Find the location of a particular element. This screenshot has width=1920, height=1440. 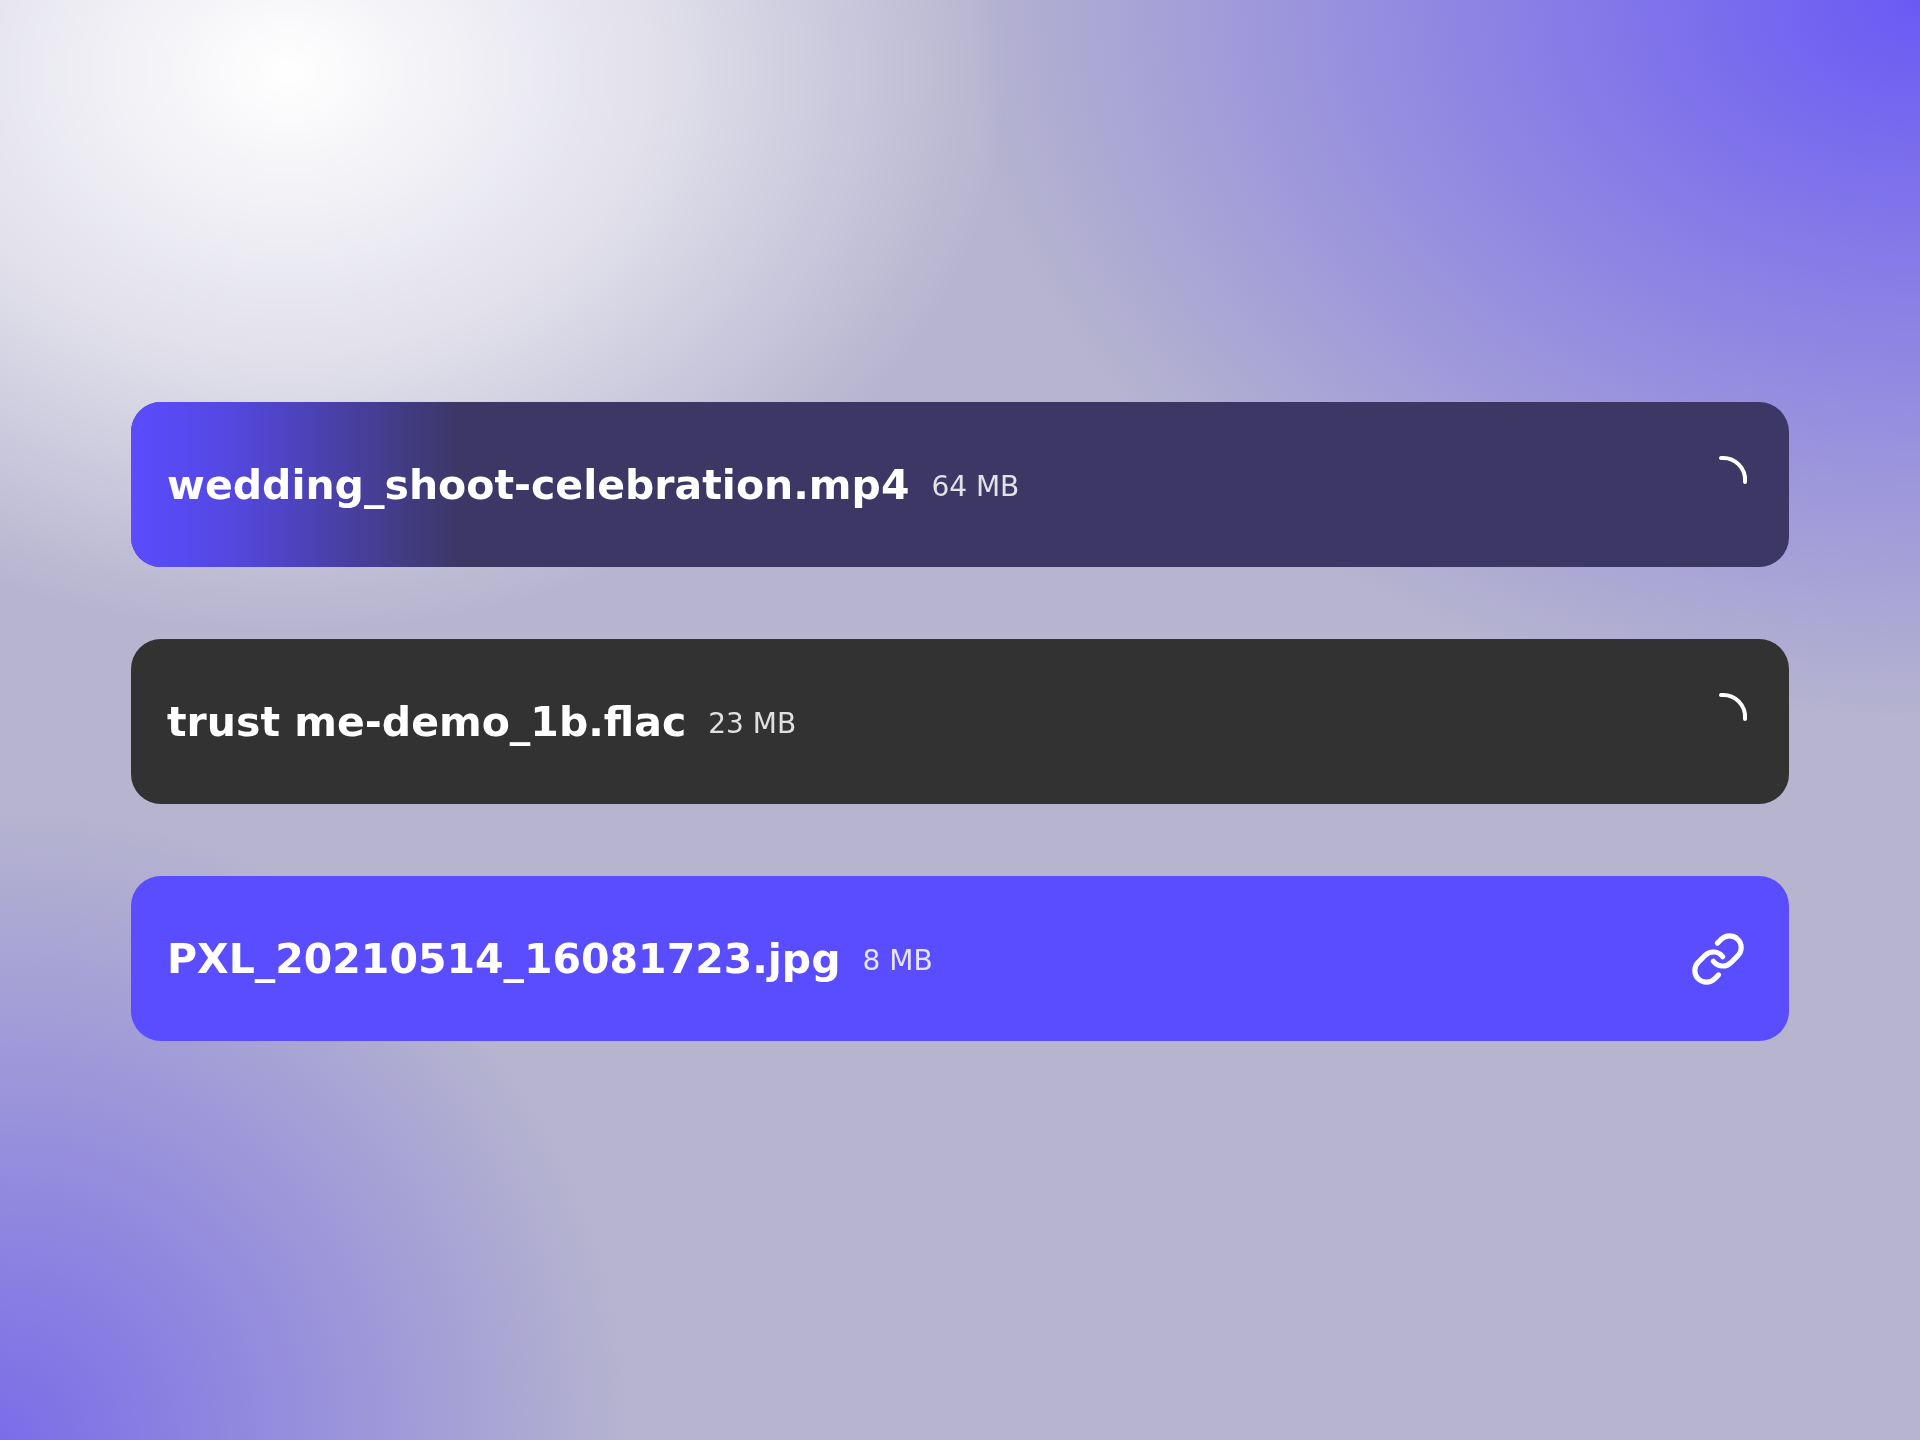

file-name: PXL_20210514_16081723.jpg is located at coordinates (504, 958).